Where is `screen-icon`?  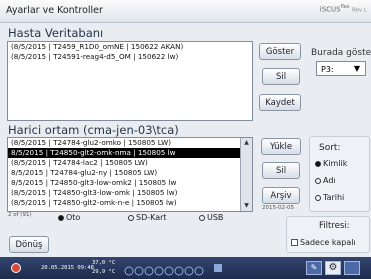
screen-icon is located at coordinates (352, 268).